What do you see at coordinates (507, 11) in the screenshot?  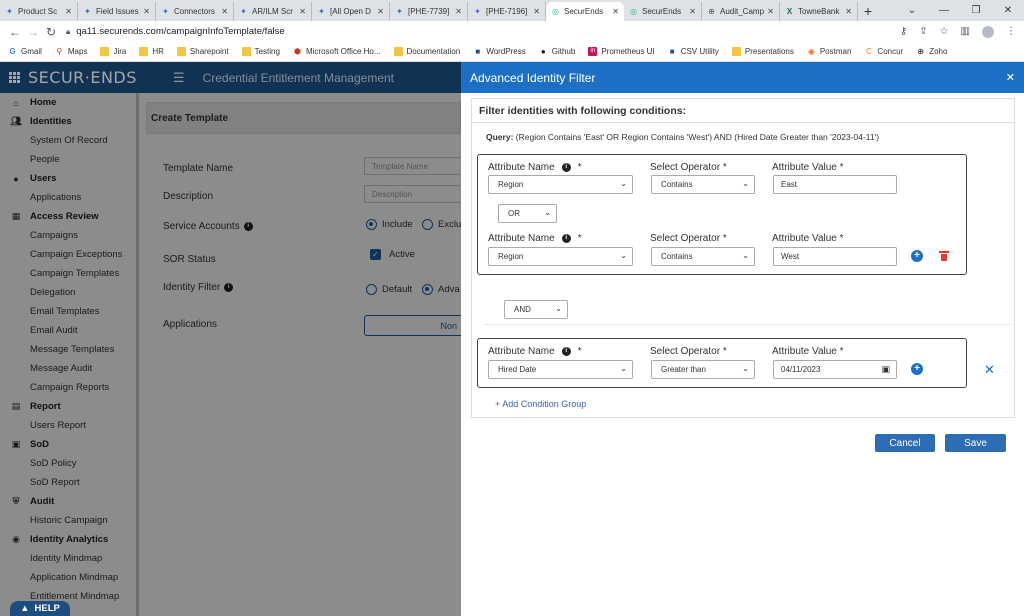 I see `browser-tab: ✦ [PHE-7196] ✕` at bounding box center [507, 11].